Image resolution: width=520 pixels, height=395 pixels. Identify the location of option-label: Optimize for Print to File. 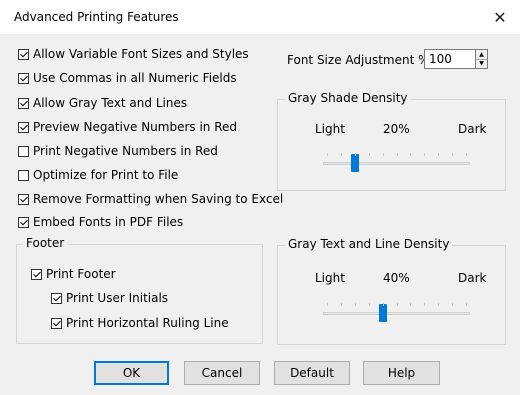
(106, 175).